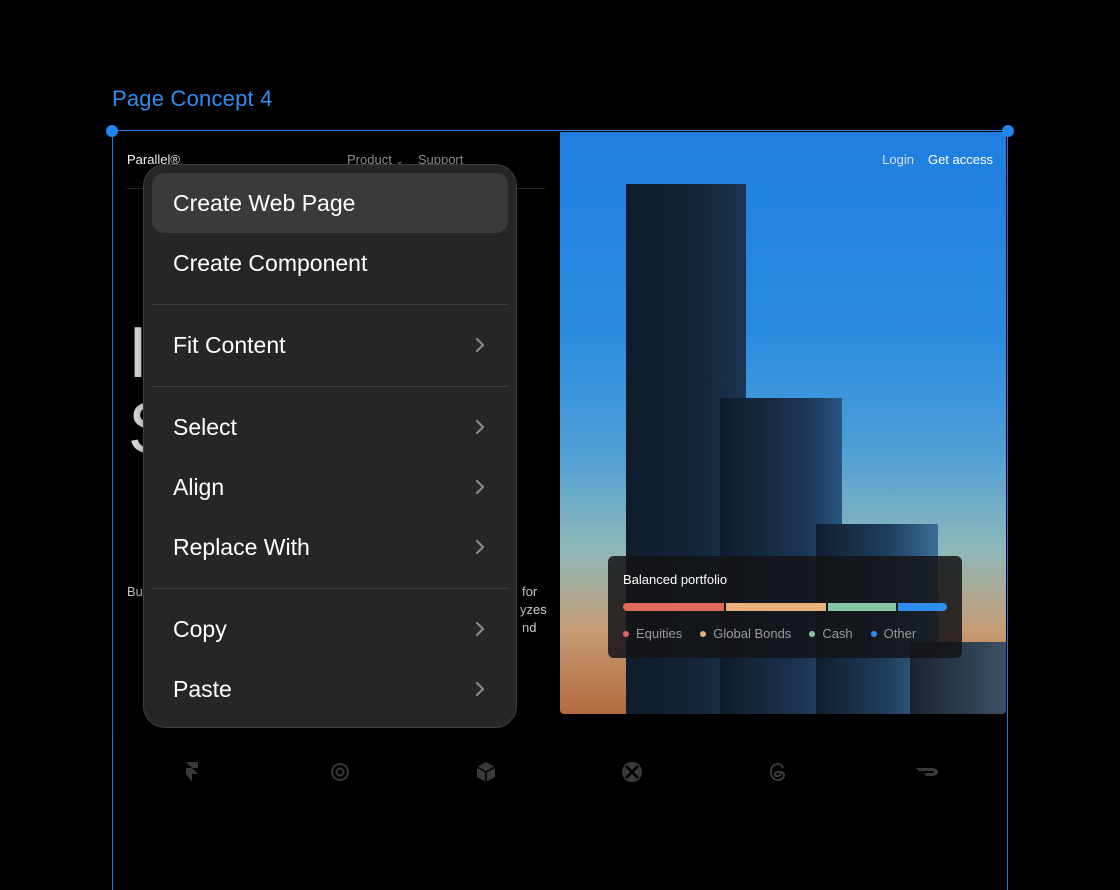 The image size is (1120, 890). Describe the element at coordinates (330, 547) in the screenshot. I see `menu-item-replace-with: Replace With` at that location.